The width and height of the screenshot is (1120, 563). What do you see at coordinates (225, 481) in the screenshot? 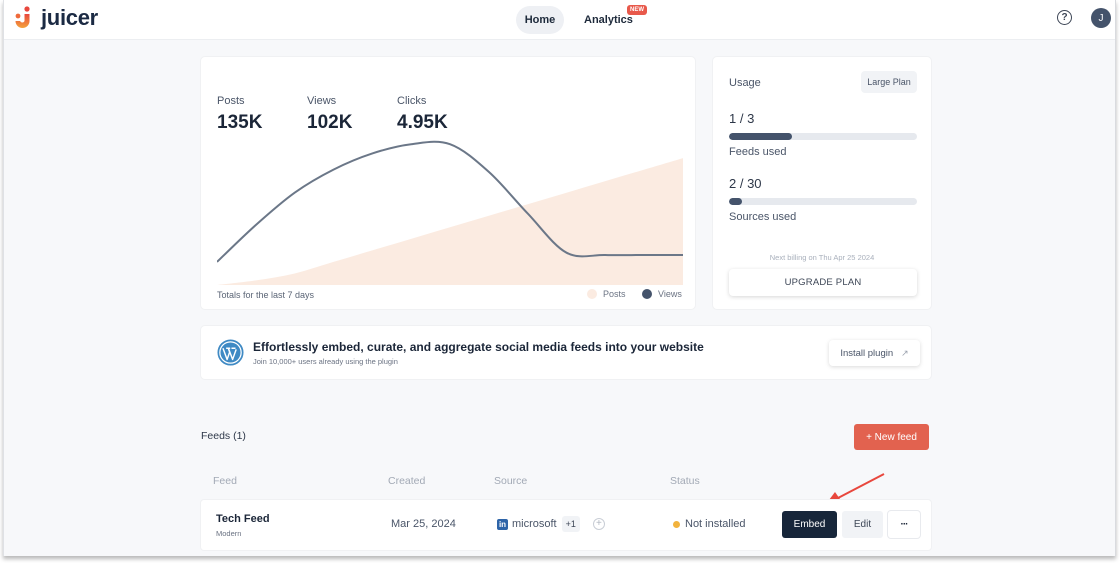
I see `column-header-feed: Feed` at bounding box center [225, 481].